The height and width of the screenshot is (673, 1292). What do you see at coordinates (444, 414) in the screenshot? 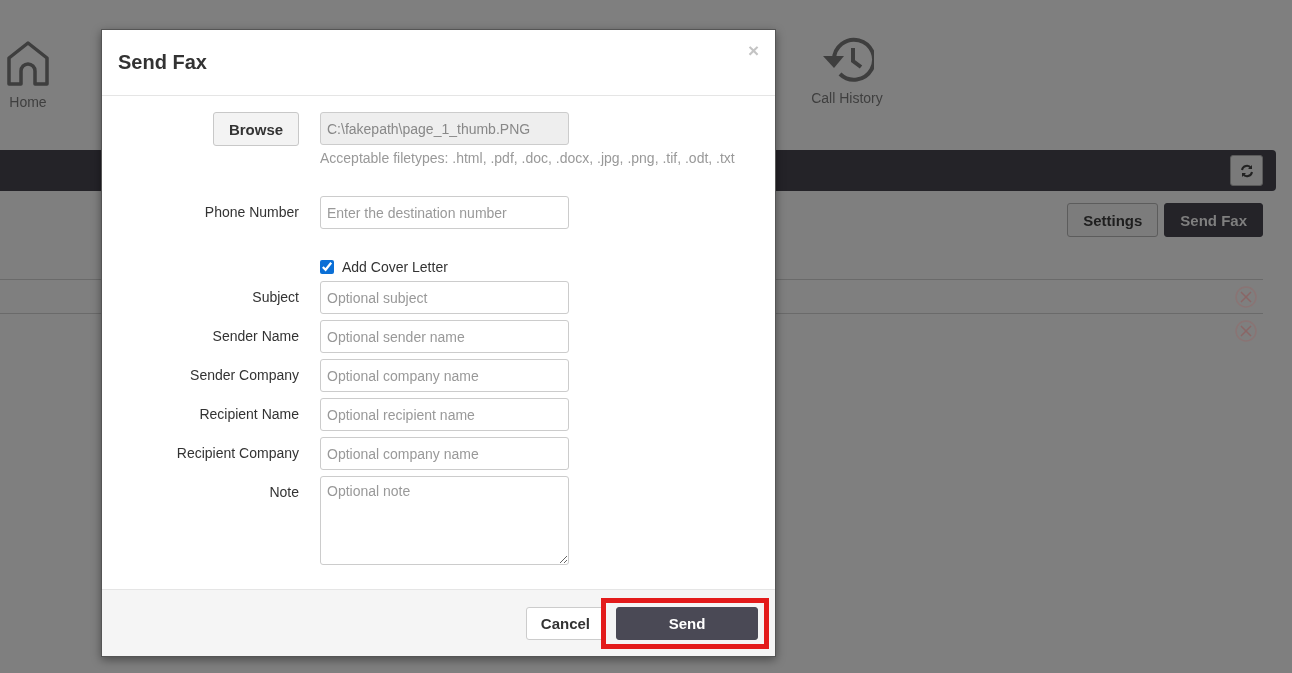
I see `input-field: Optional recipient name` at bounding box center [444, 414].